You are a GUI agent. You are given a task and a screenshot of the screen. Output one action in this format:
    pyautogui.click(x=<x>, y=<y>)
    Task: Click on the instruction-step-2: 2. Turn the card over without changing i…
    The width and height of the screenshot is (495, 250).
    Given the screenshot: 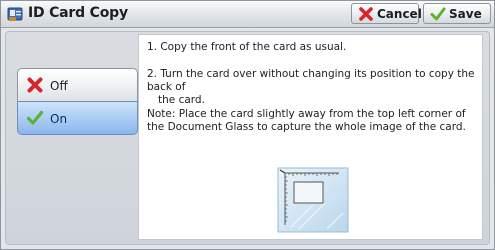 What is the action you would take?
    pyautogui.click(x=312, y=87)
    